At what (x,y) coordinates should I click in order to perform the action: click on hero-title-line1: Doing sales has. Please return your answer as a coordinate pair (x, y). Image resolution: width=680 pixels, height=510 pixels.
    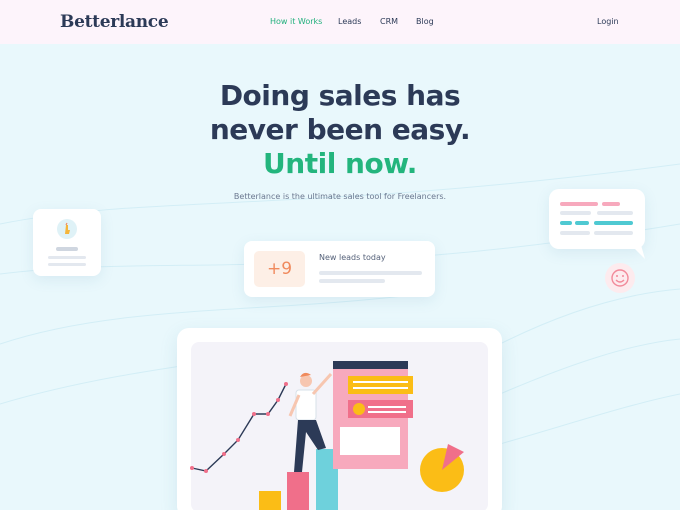
    Looking at the image, I should click on (340, 95).